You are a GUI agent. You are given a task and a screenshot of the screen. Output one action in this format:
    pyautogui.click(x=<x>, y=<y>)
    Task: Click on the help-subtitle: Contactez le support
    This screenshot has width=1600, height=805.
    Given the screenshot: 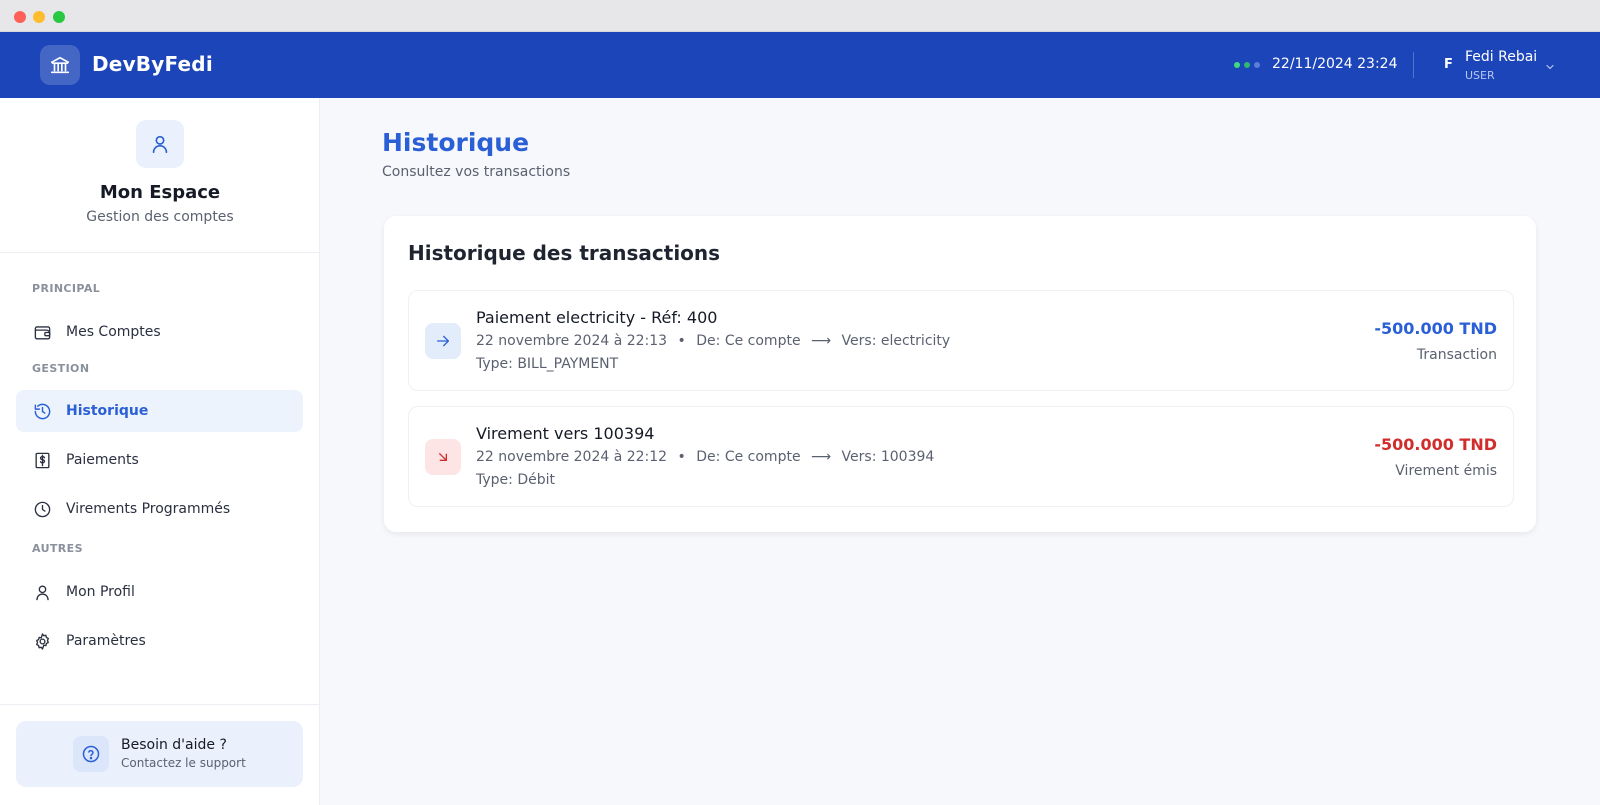 What is the action you would take?
    pyautogui.click(x=183, y=763)
    